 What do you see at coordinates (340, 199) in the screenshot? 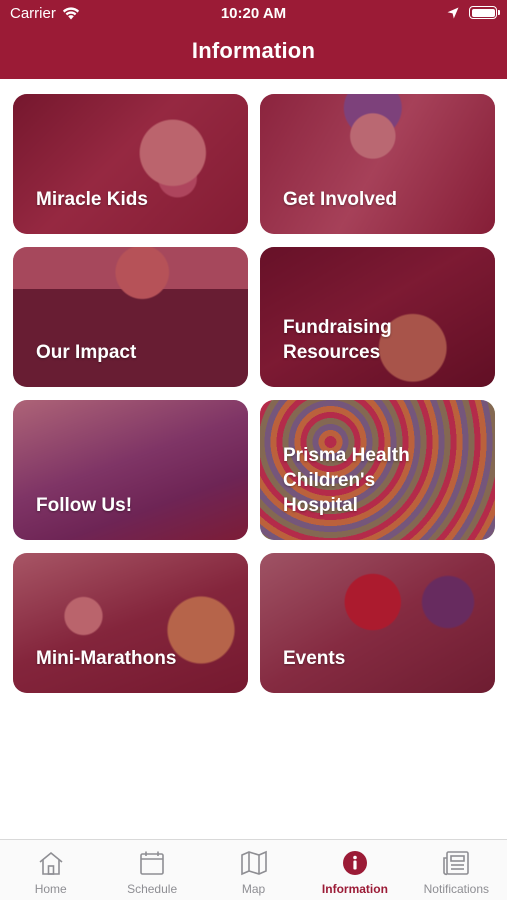
I see `tile-label: Get Involved` at bounding box center [340, 199].